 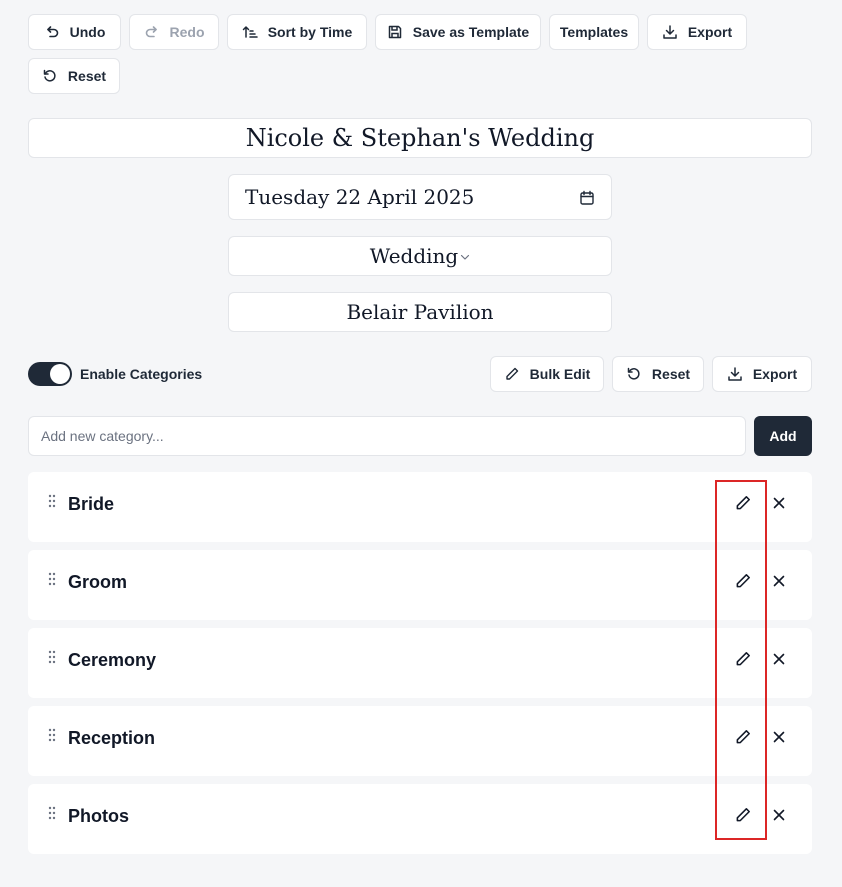 I want to click on redo-icon, so click(x=151, y=32).